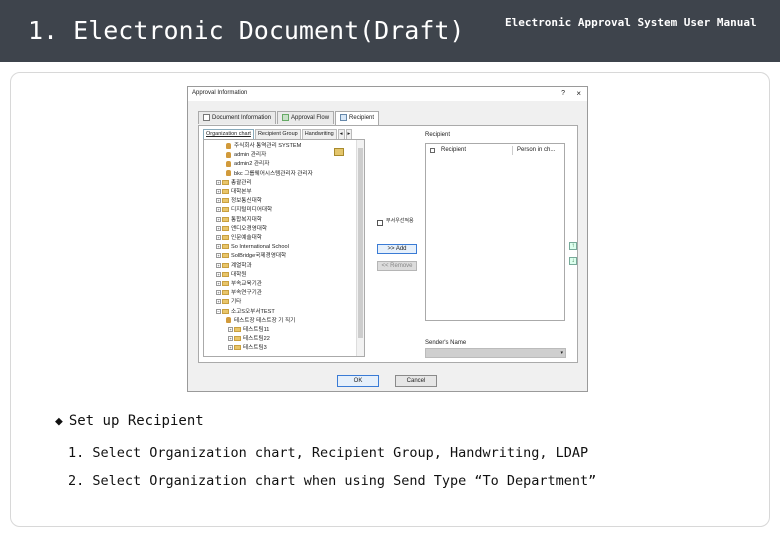 This screenshot has height=540, width=780. I want to click on diamond-icon: ◆, so click(59, 421).